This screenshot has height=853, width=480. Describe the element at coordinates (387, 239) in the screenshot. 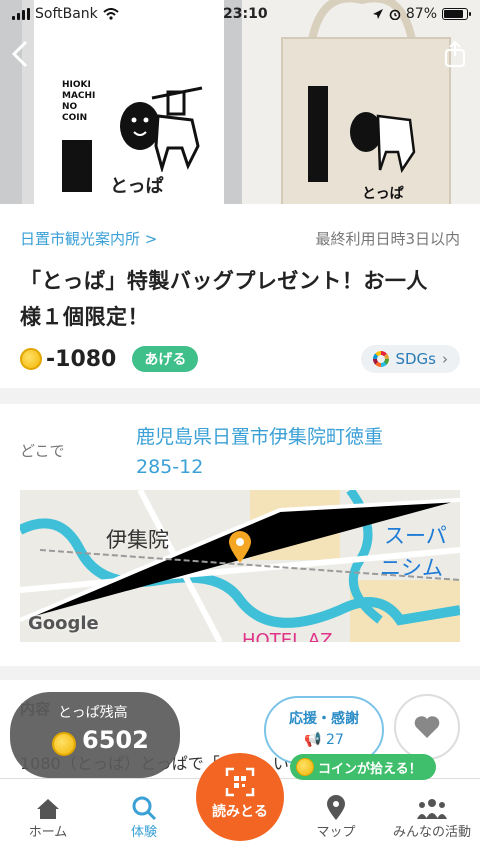

I see `last-used-label: 最終利用日時3日以内` at that location.